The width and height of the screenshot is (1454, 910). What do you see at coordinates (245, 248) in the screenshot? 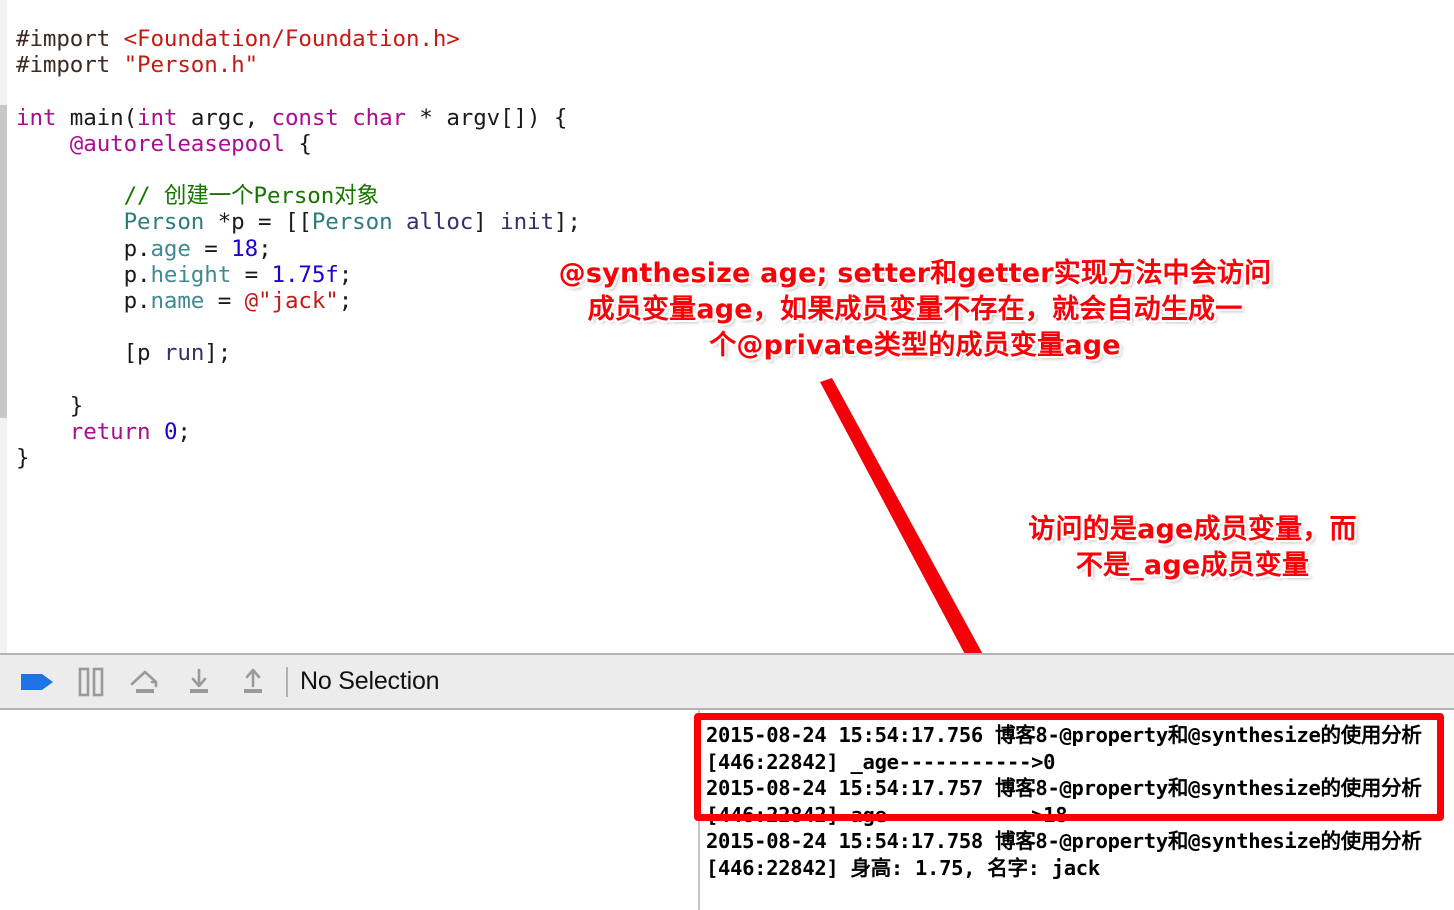
I see `code-token: 18` at bounding box center [245, 248].